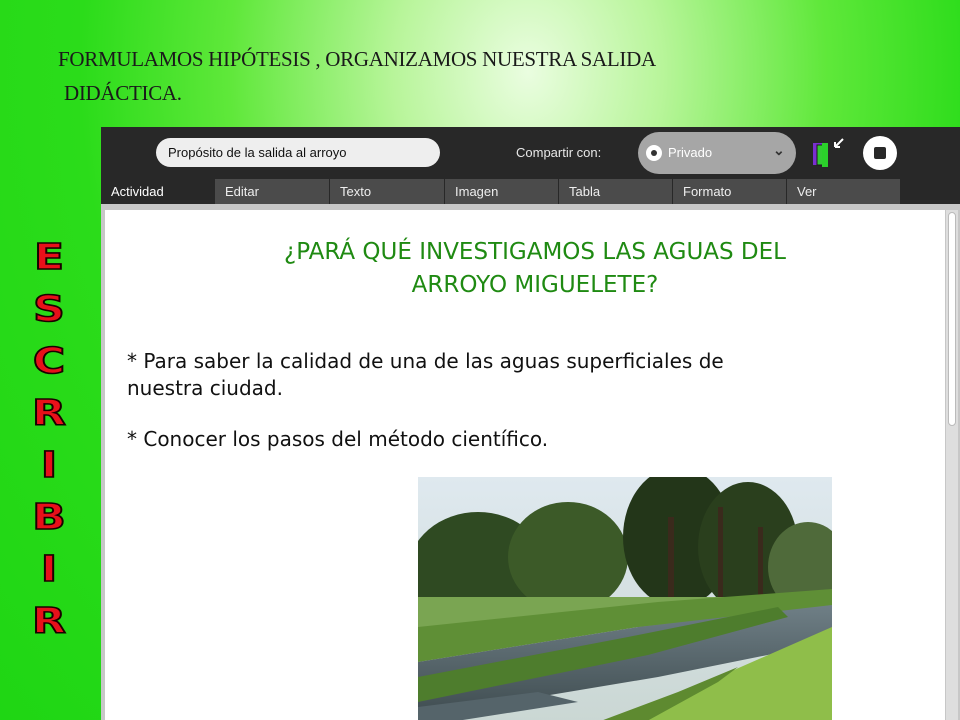 Image resolution: width=960 pixels, height=720 pixels. I want to click on arroyo-photo, so click(625, 598).